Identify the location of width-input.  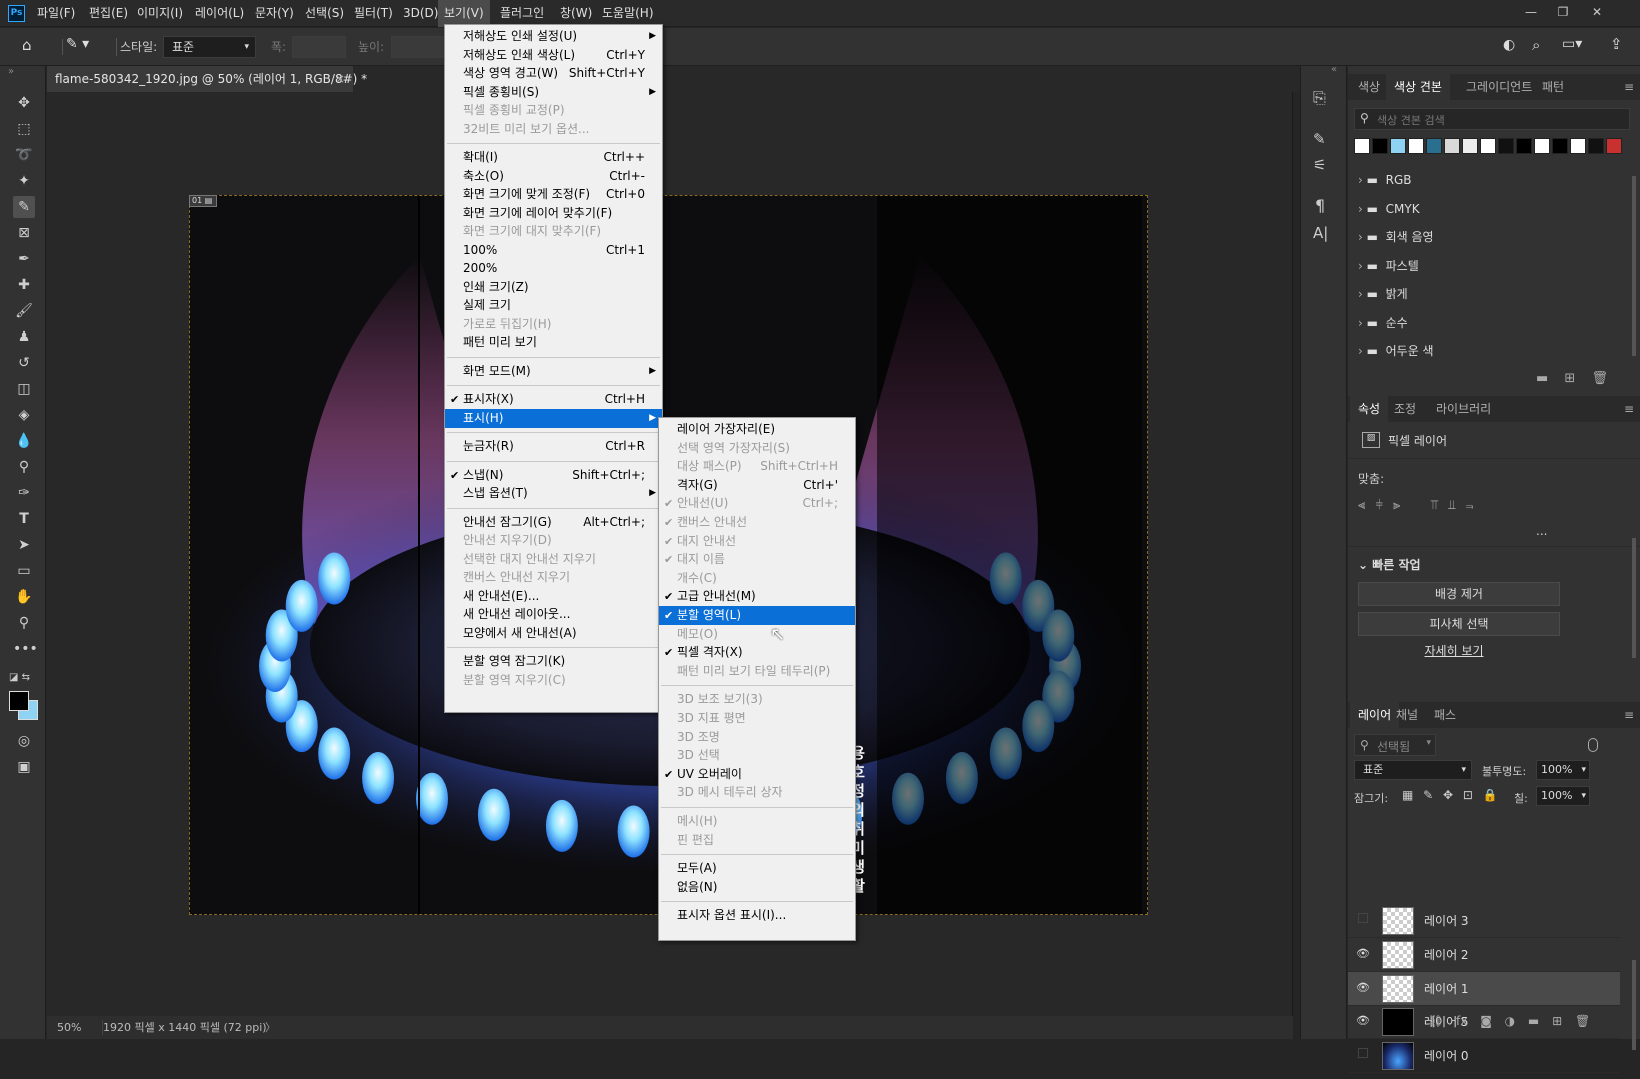
(319, 47).